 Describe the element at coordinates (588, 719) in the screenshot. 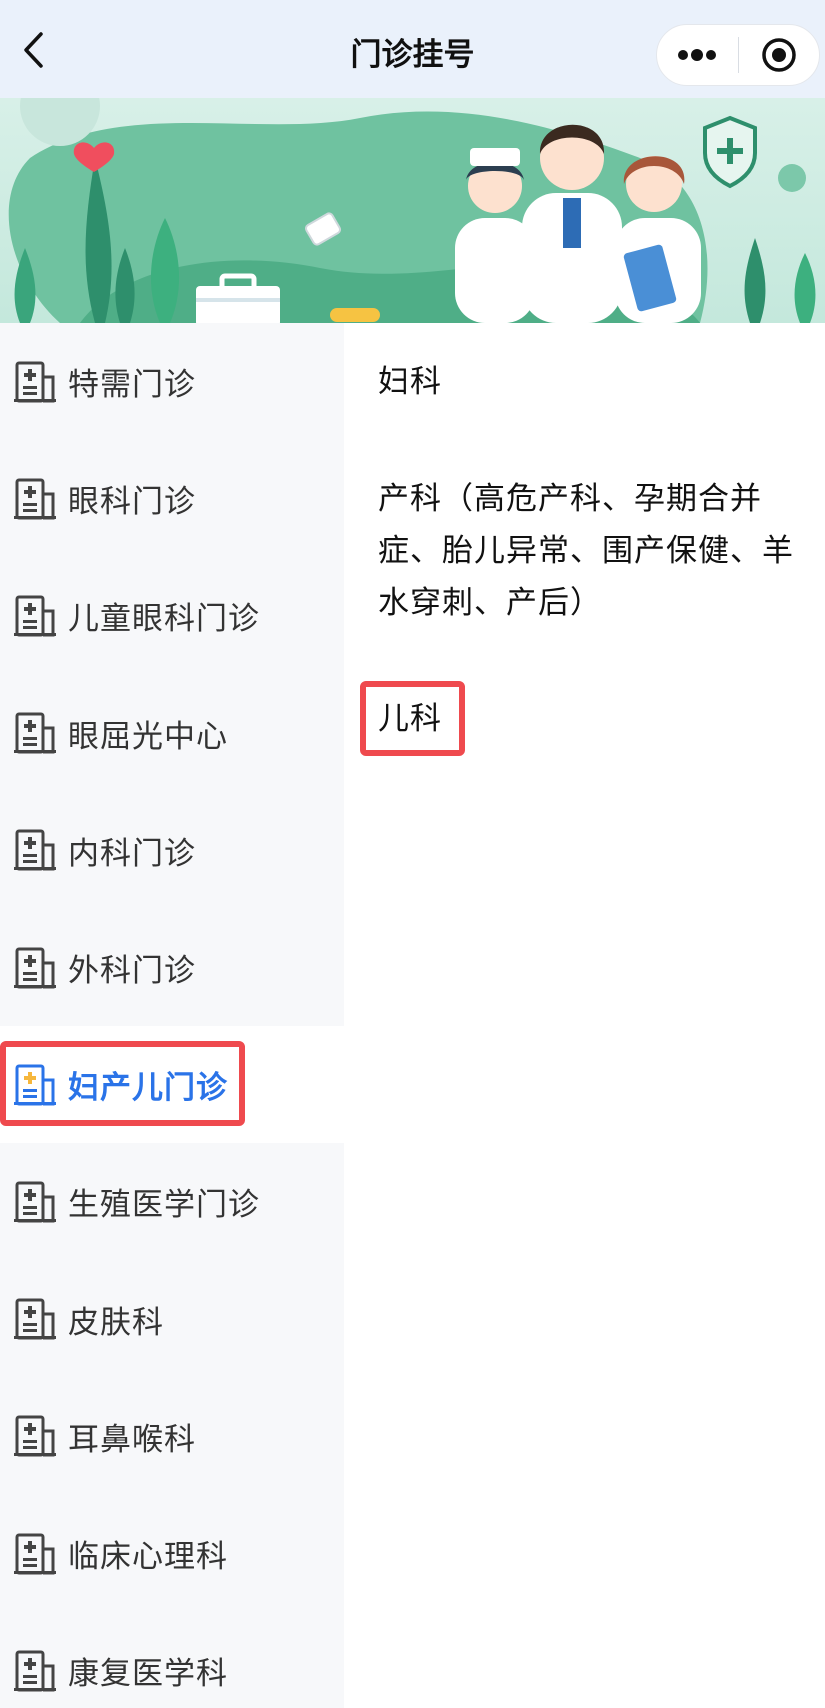

I see `sub-department-pediatrics: 儿科` at that location.